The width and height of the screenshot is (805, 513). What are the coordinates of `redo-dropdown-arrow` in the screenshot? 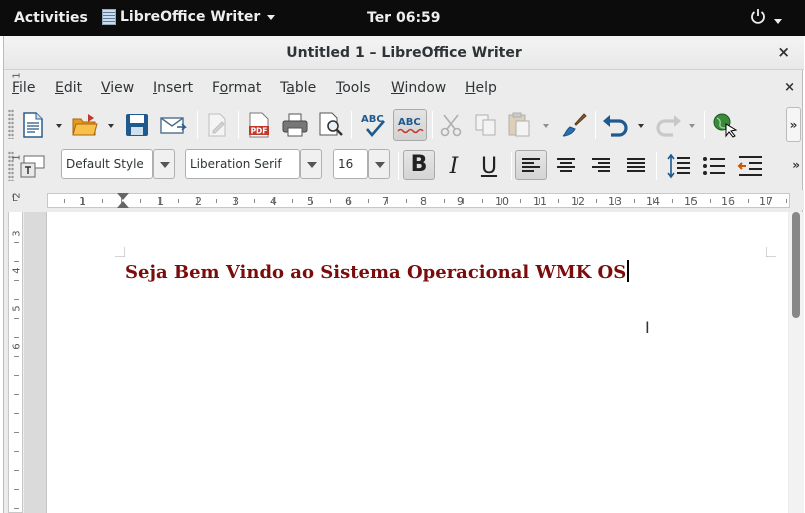 It's located at (692, 126).